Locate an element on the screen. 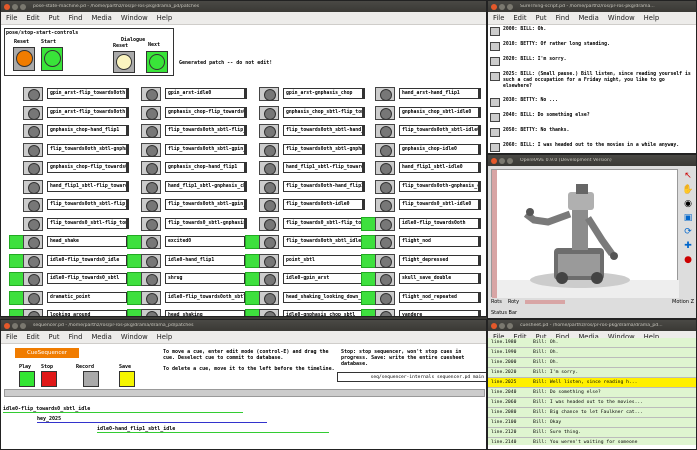  pose-message: flip_towards0oth_sbtl-gnphasis is located at coordinates (88, 149).